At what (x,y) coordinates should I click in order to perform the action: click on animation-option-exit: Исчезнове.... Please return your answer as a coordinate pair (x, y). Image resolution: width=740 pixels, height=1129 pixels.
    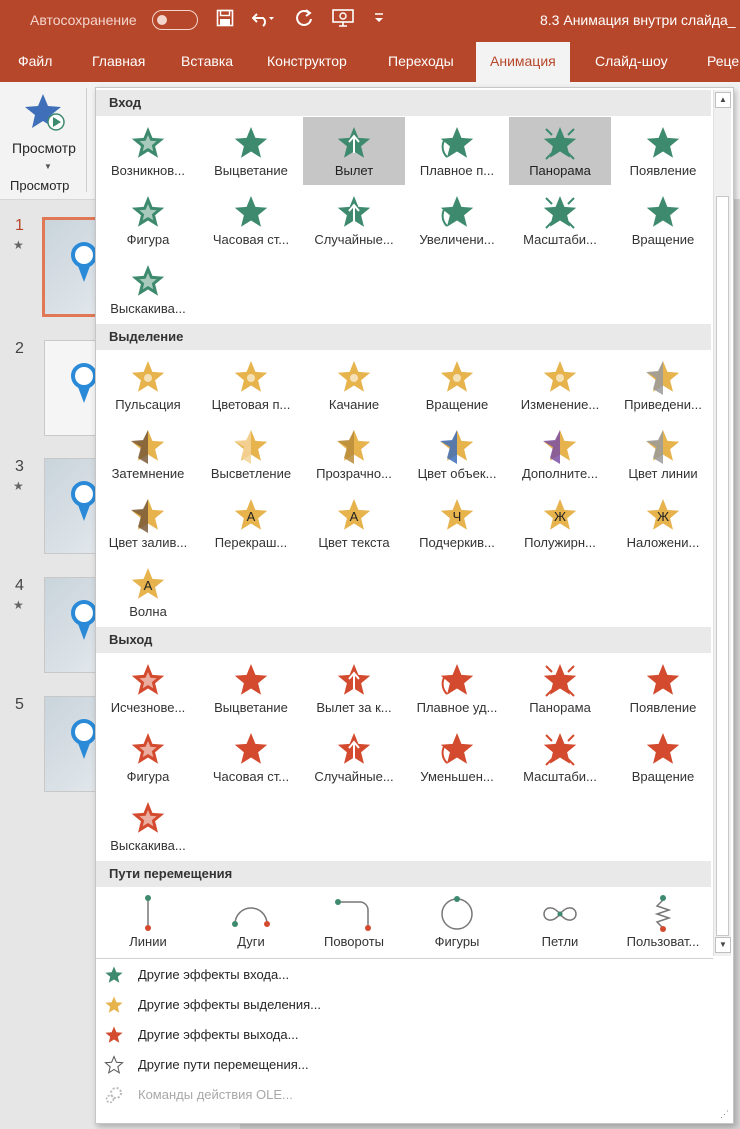
    Looking at the image, I should click on (148, 688).